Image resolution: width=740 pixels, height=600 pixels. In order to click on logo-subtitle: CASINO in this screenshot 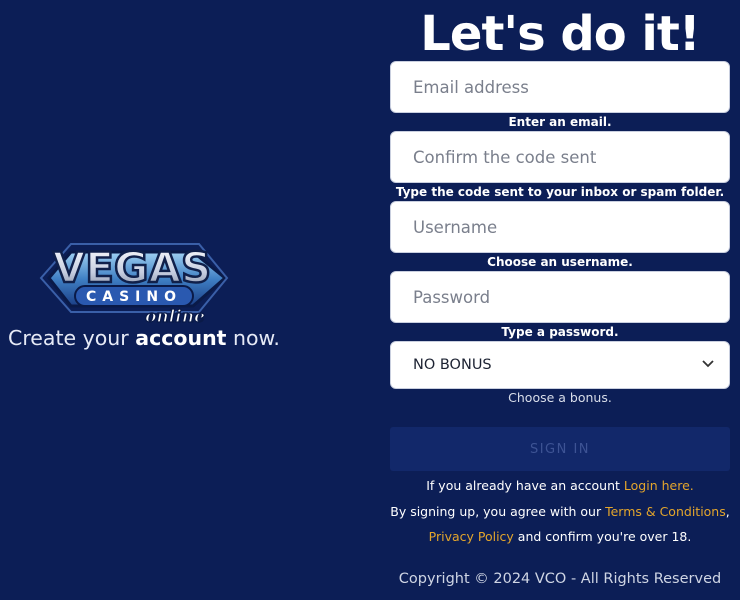, I will do `click(134, 297)`.